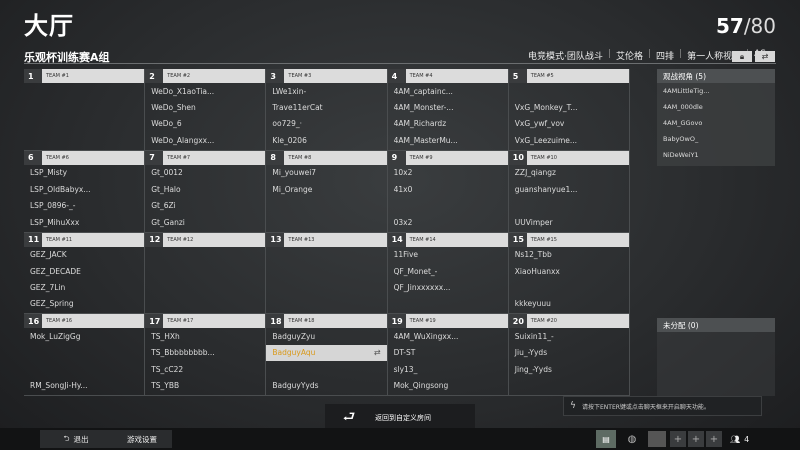 This screenshot has height=450, width=800. What do you see at coordinates (84, 271) in the screenshot?
I see `team-slot: GEZ_DECADE` at bounding box center [84, 271].